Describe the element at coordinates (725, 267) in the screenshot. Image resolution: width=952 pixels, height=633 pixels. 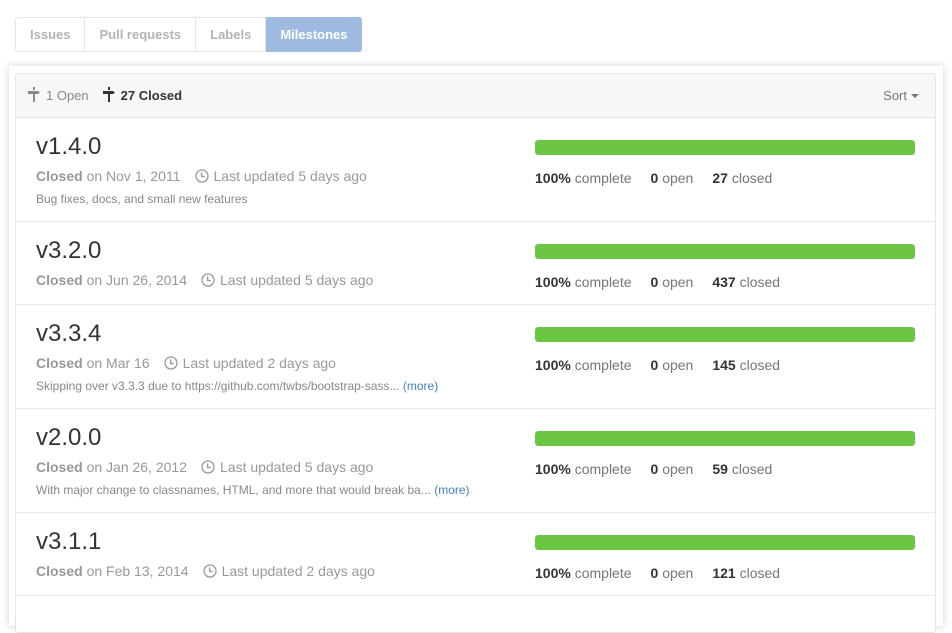
I see `milestone-progress: 100% complete 0 open 437 closed` at that location.